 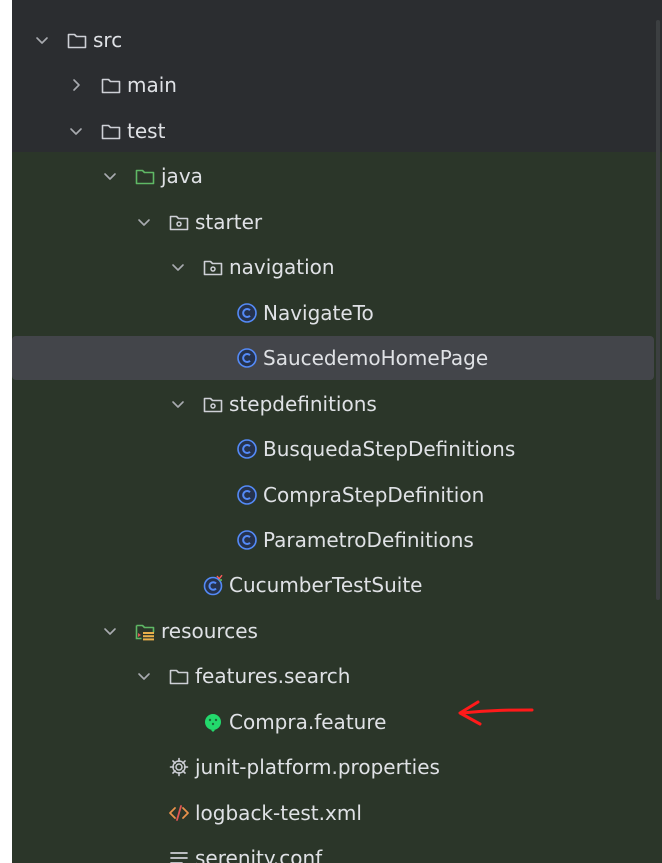 What do you see at coordinates (152, 85) in the screenshot?
I see `tree-item-label: main` at bounding box center [152, 85].